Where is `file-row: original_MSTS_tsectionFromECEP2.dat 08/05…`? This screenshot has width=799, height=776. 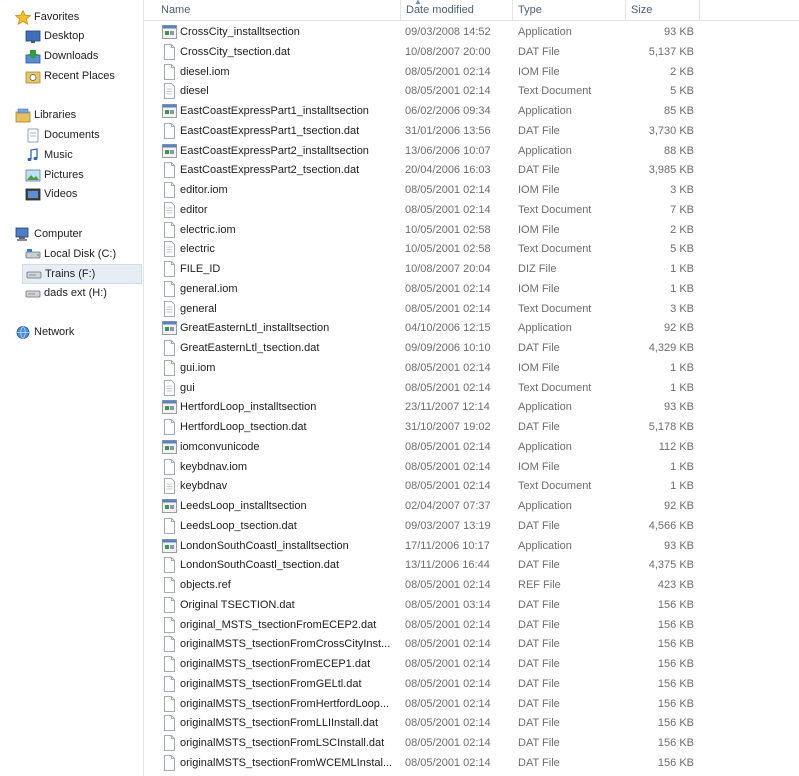 file-row: original_MSTS_tsectionFromECEP2.dat 08/05… is located at coordinates (424, 625).